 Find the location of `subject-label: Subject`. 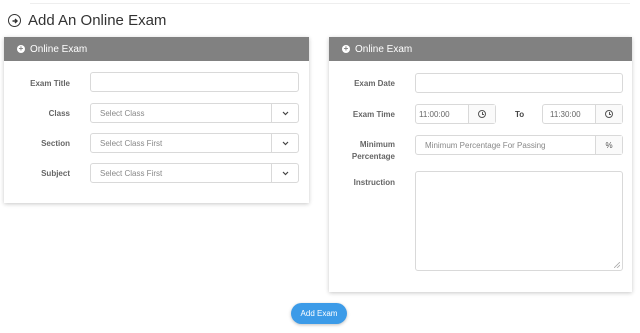

subject-label: Subject is located at coordinates (55, 173).